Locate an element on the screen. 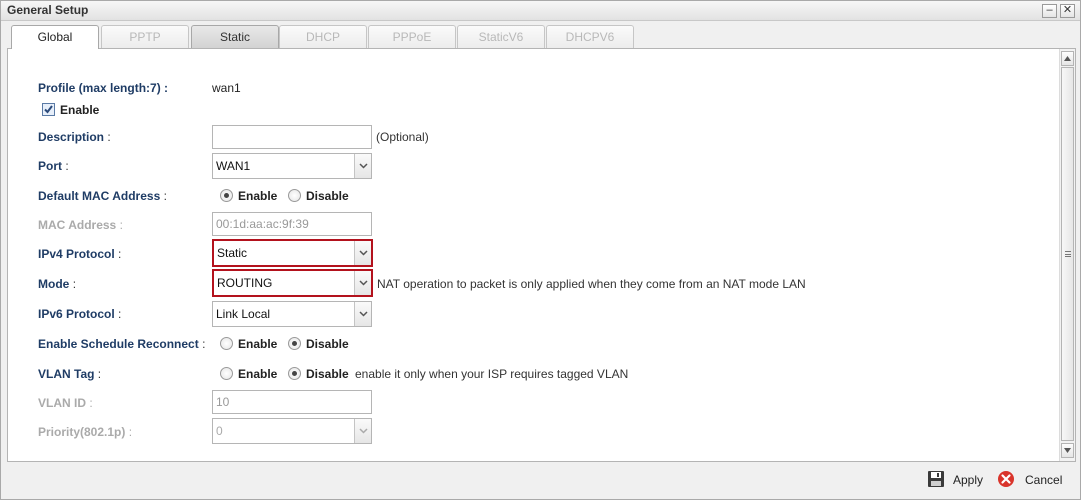  ipv6-dropdown-button is located at coordinates (362, 314).